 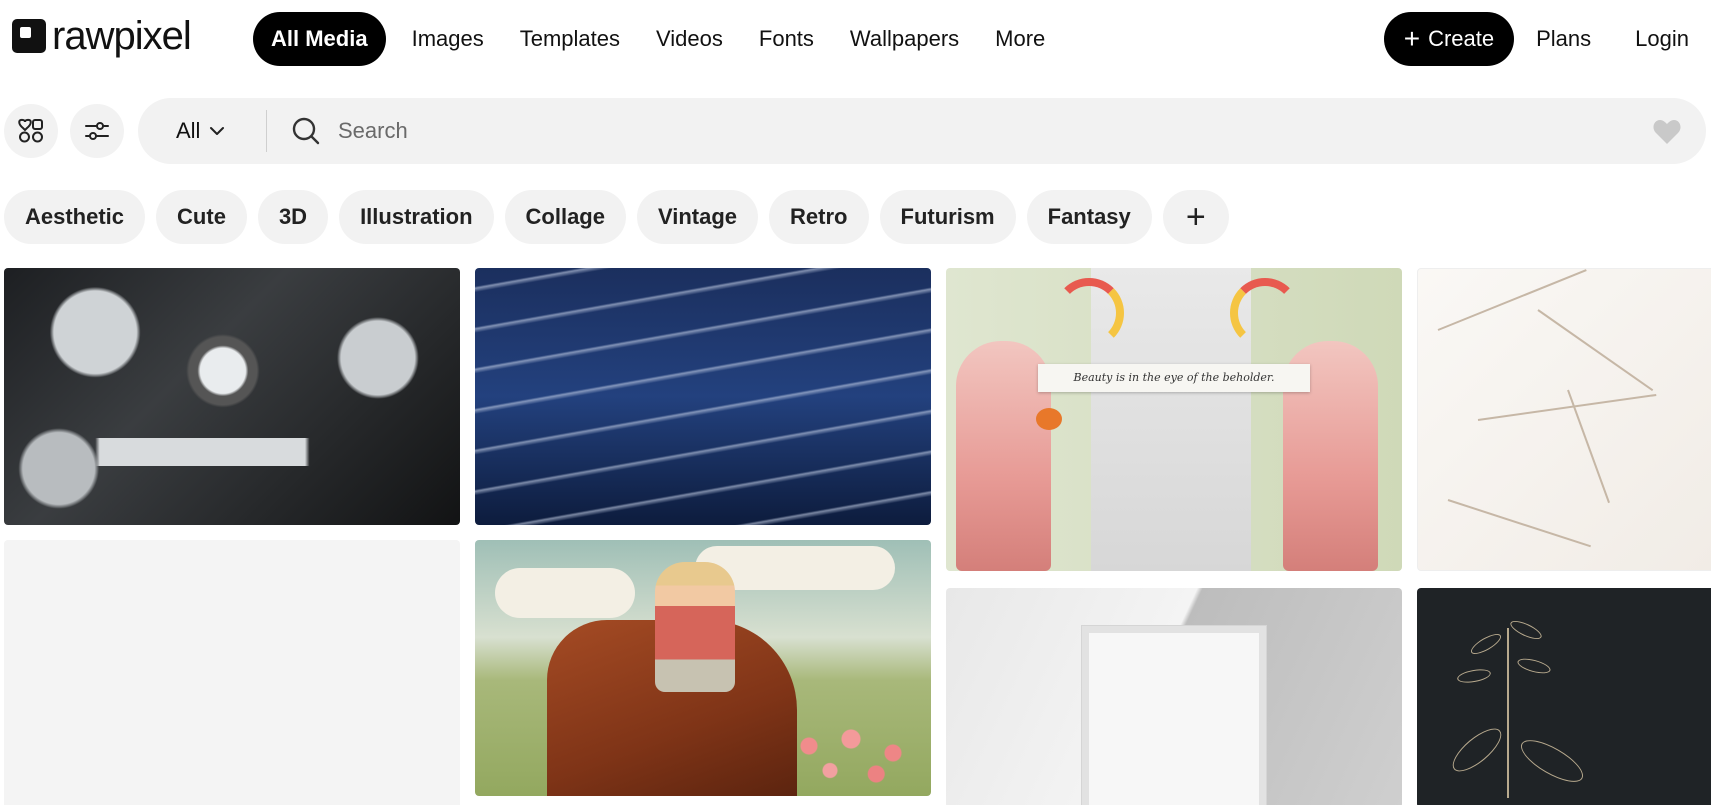 What do you see at coordinates (703, 396) in the screenshot?
I see `image-tile-water` at bounding box center [703, 396].